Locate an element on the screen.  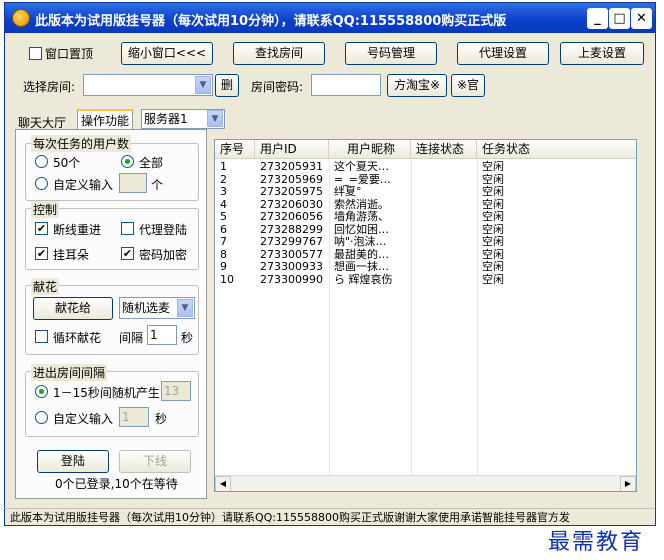
table-cell: 273206056 is located at coordinates (291, 216).